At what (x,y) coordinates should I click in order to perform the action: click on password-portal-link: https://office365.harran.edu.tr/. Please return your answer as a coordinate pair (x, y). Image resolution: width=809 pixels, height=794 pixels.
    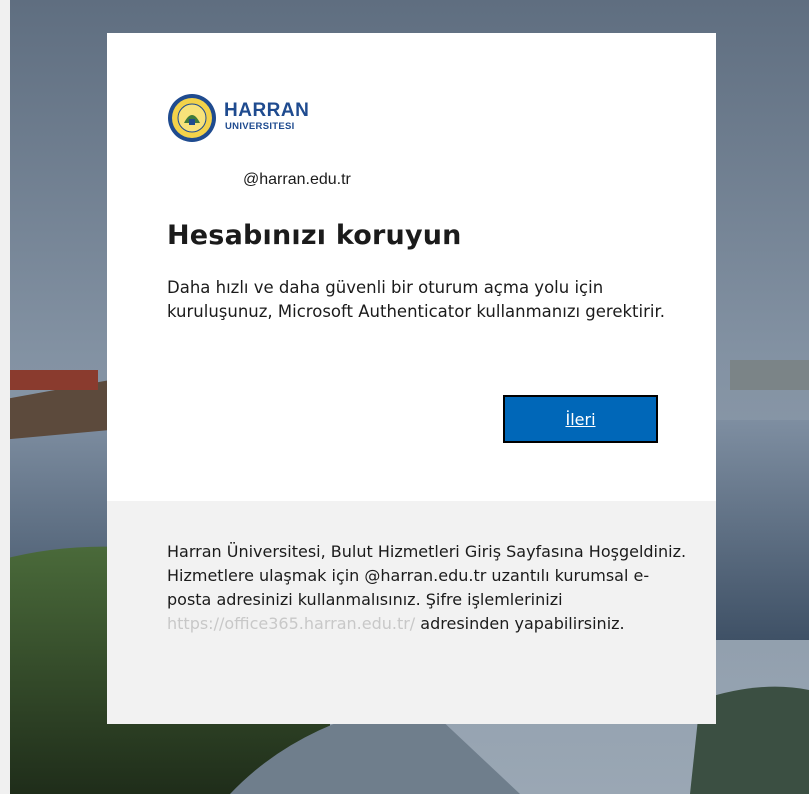
    Looking at the image, I should click on (291, 623).